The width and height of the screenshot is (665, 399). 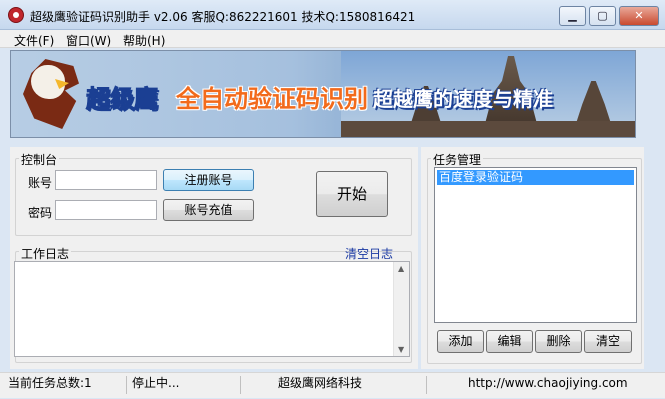 I want to click on console-group-label: 控制台, so click(x=39, y=159).